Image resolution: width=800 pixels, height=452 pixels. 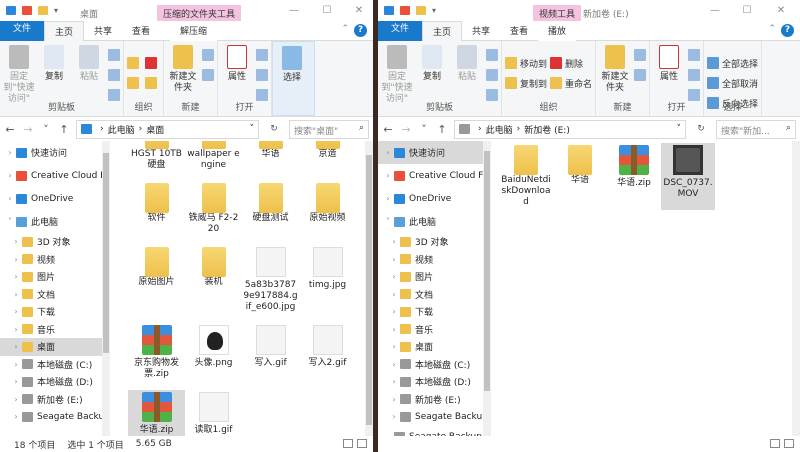 What do you see at coordinates (360, 30) in the screenshot?
I see `help-icon: ?` at bounding box center [360, 30].